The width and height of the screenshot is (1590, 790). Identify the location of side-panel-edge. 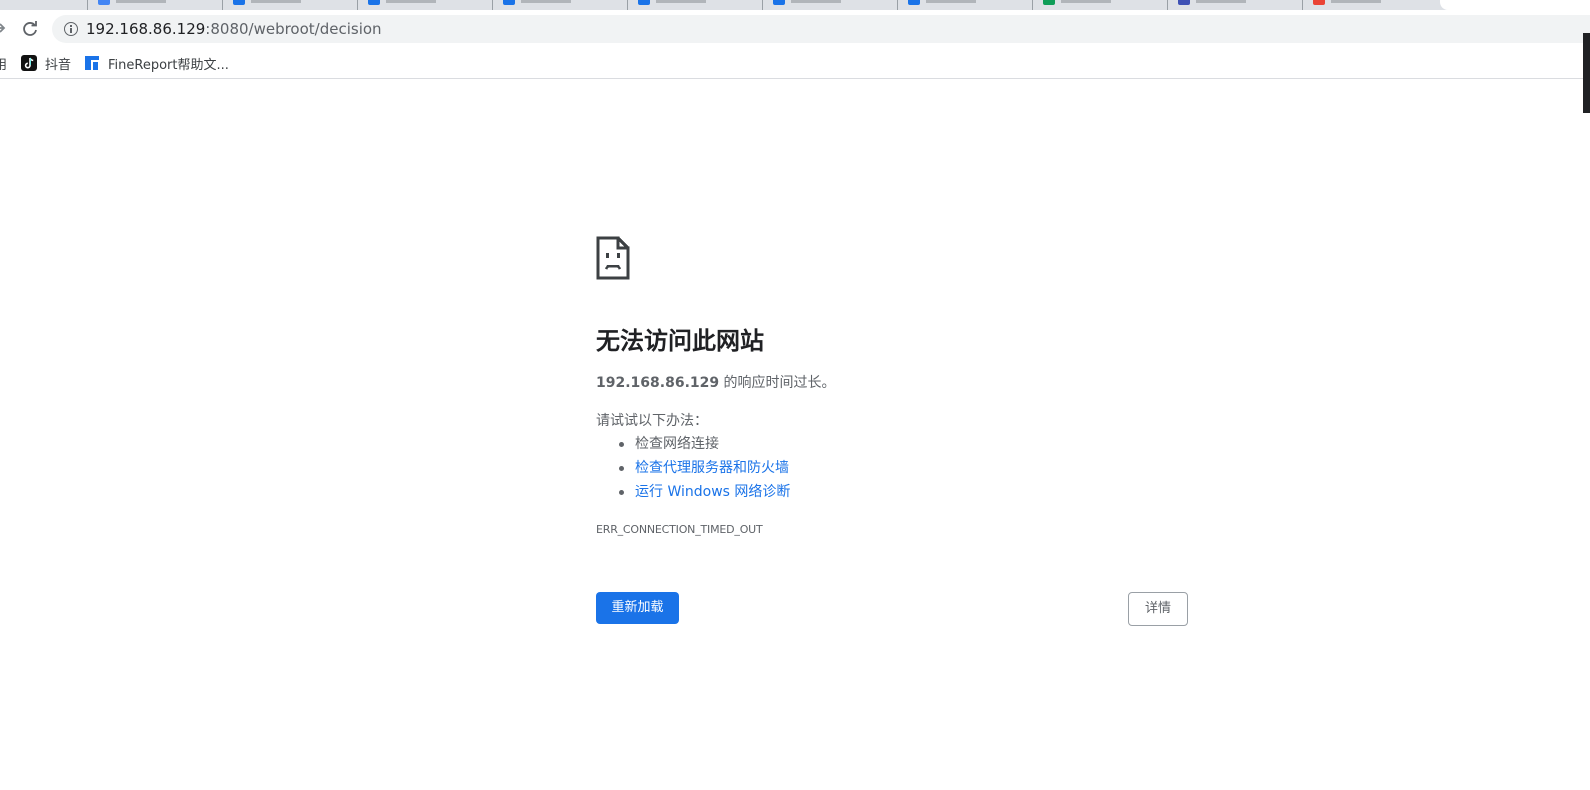
(1586, 73).